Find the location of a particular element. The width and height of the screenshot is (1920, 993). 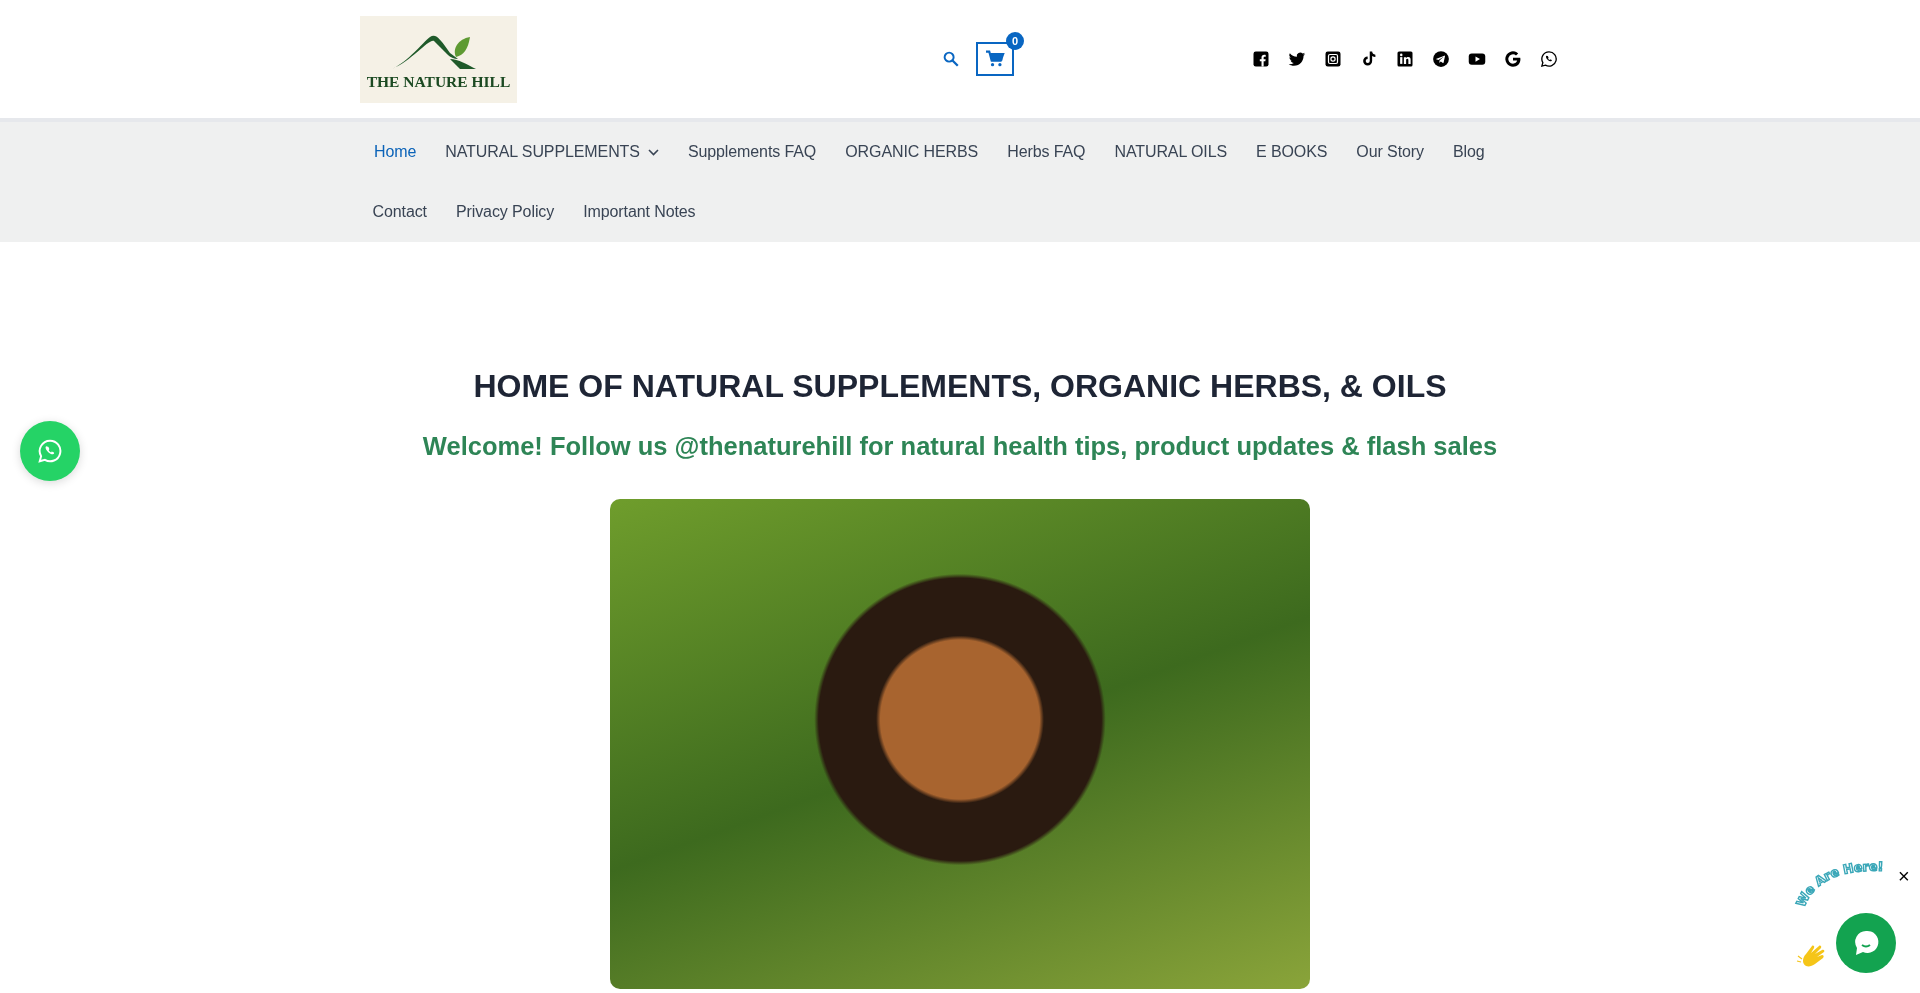

nav-link: Blog is located at coordinates (1469, 152).